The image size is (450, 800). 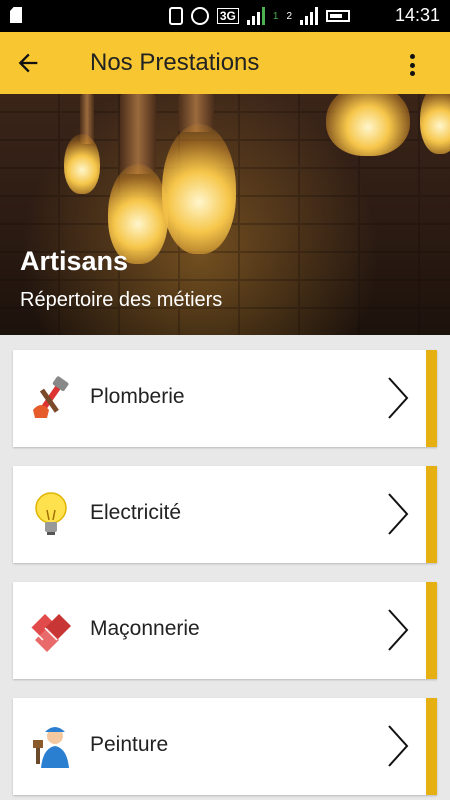 What do you see at coordinates (51, 513) in the screenshot?
I see `light-bulb-icon` at bounding box center [51, 513].